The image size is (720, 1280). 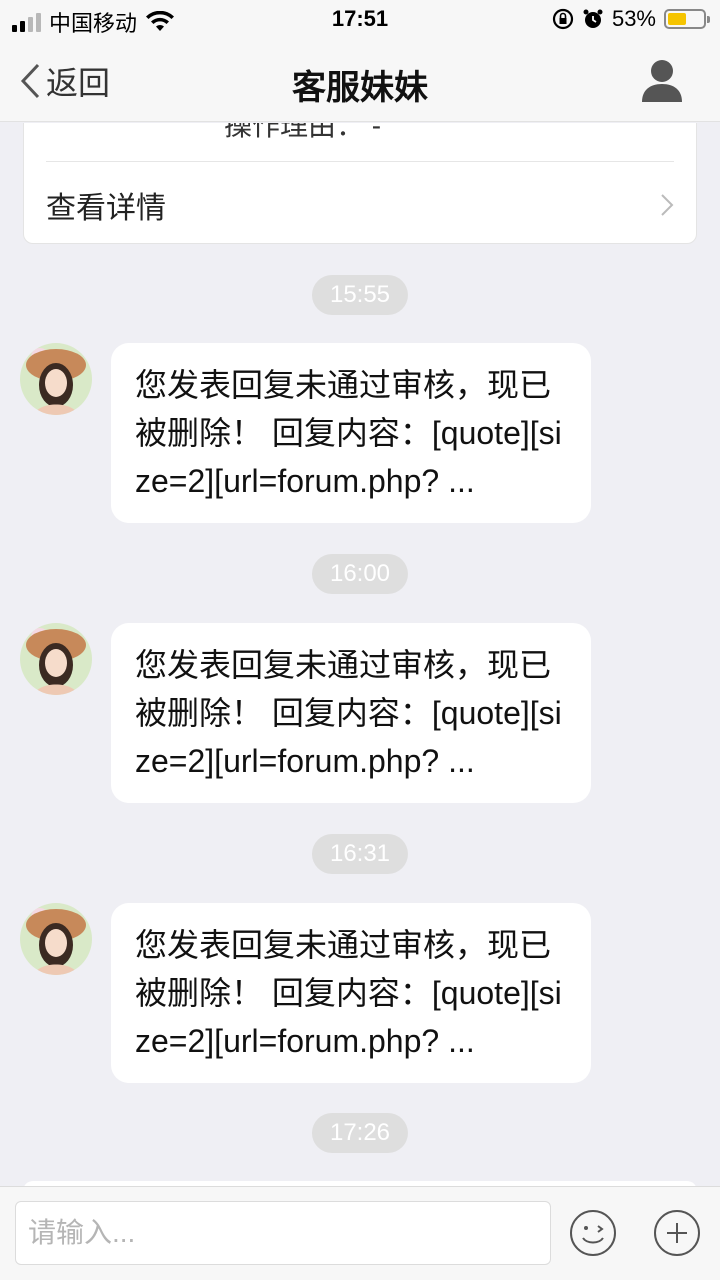 What do you see at coordinates (667, 205) in the screenshot?
I see `chevron-right-icon` at bounding box center [667, 205].